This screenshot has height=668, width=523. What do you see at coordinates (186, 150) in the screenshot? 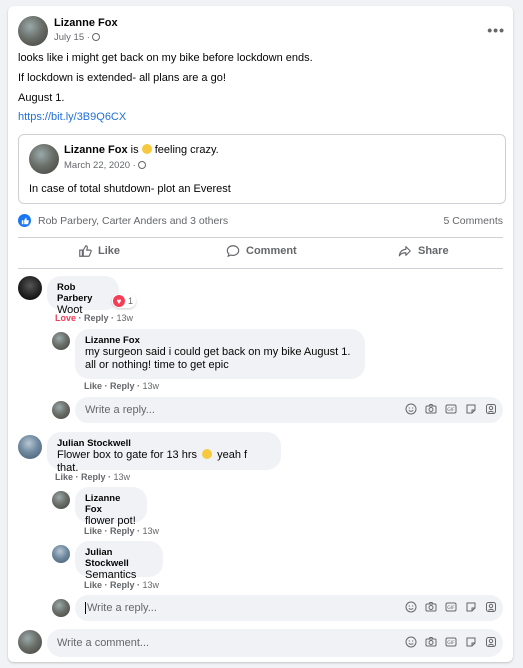
I see `shared-feeling: feeling crazy.` at bounding box center [186, 150].